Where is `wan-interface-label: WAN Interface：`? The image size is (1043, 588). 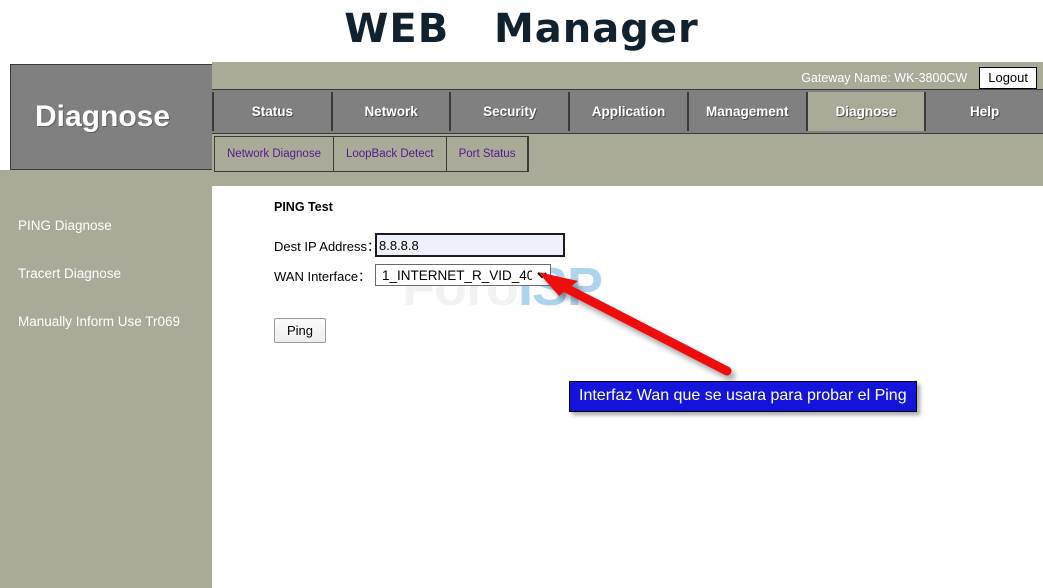
wan-interface-label: WAN Interface： is located at coordinates (323, 276).